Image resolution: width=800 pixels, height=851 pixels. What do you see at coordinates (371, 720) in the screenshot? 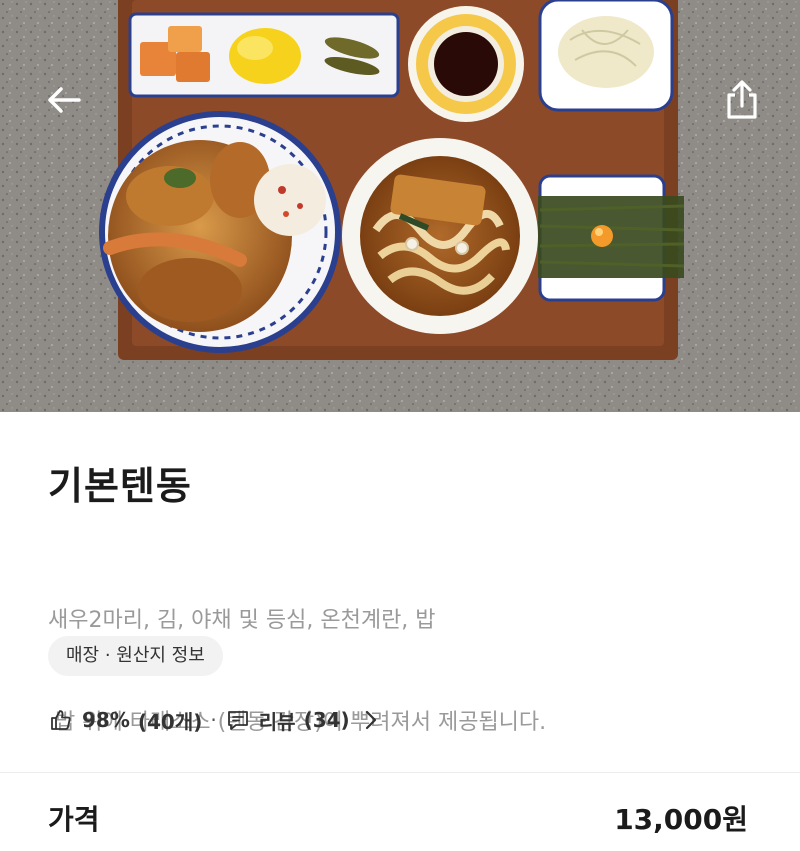
I see `chevron-right-icon` at bounding box center [371, 720].